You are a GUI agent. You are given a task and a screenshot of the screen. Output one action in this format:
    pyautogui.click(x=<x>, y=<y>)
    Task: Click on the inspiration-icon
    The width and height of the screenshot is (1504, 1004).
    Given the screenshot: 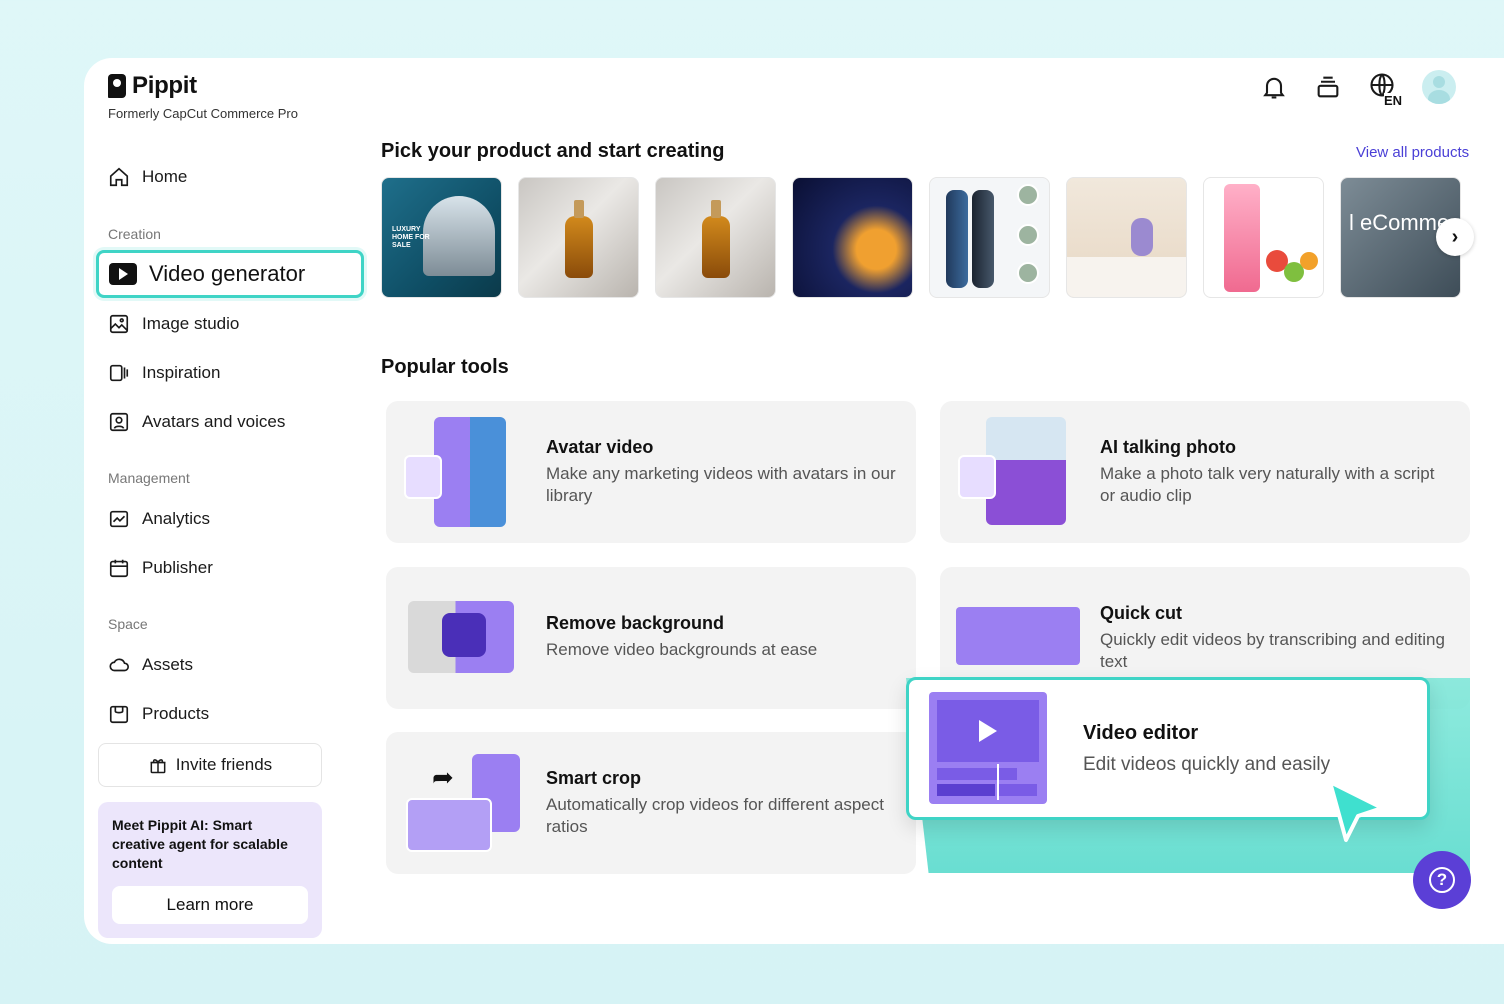 What is the action you would take?
    pyautogui.click(x=119, y=373)
    